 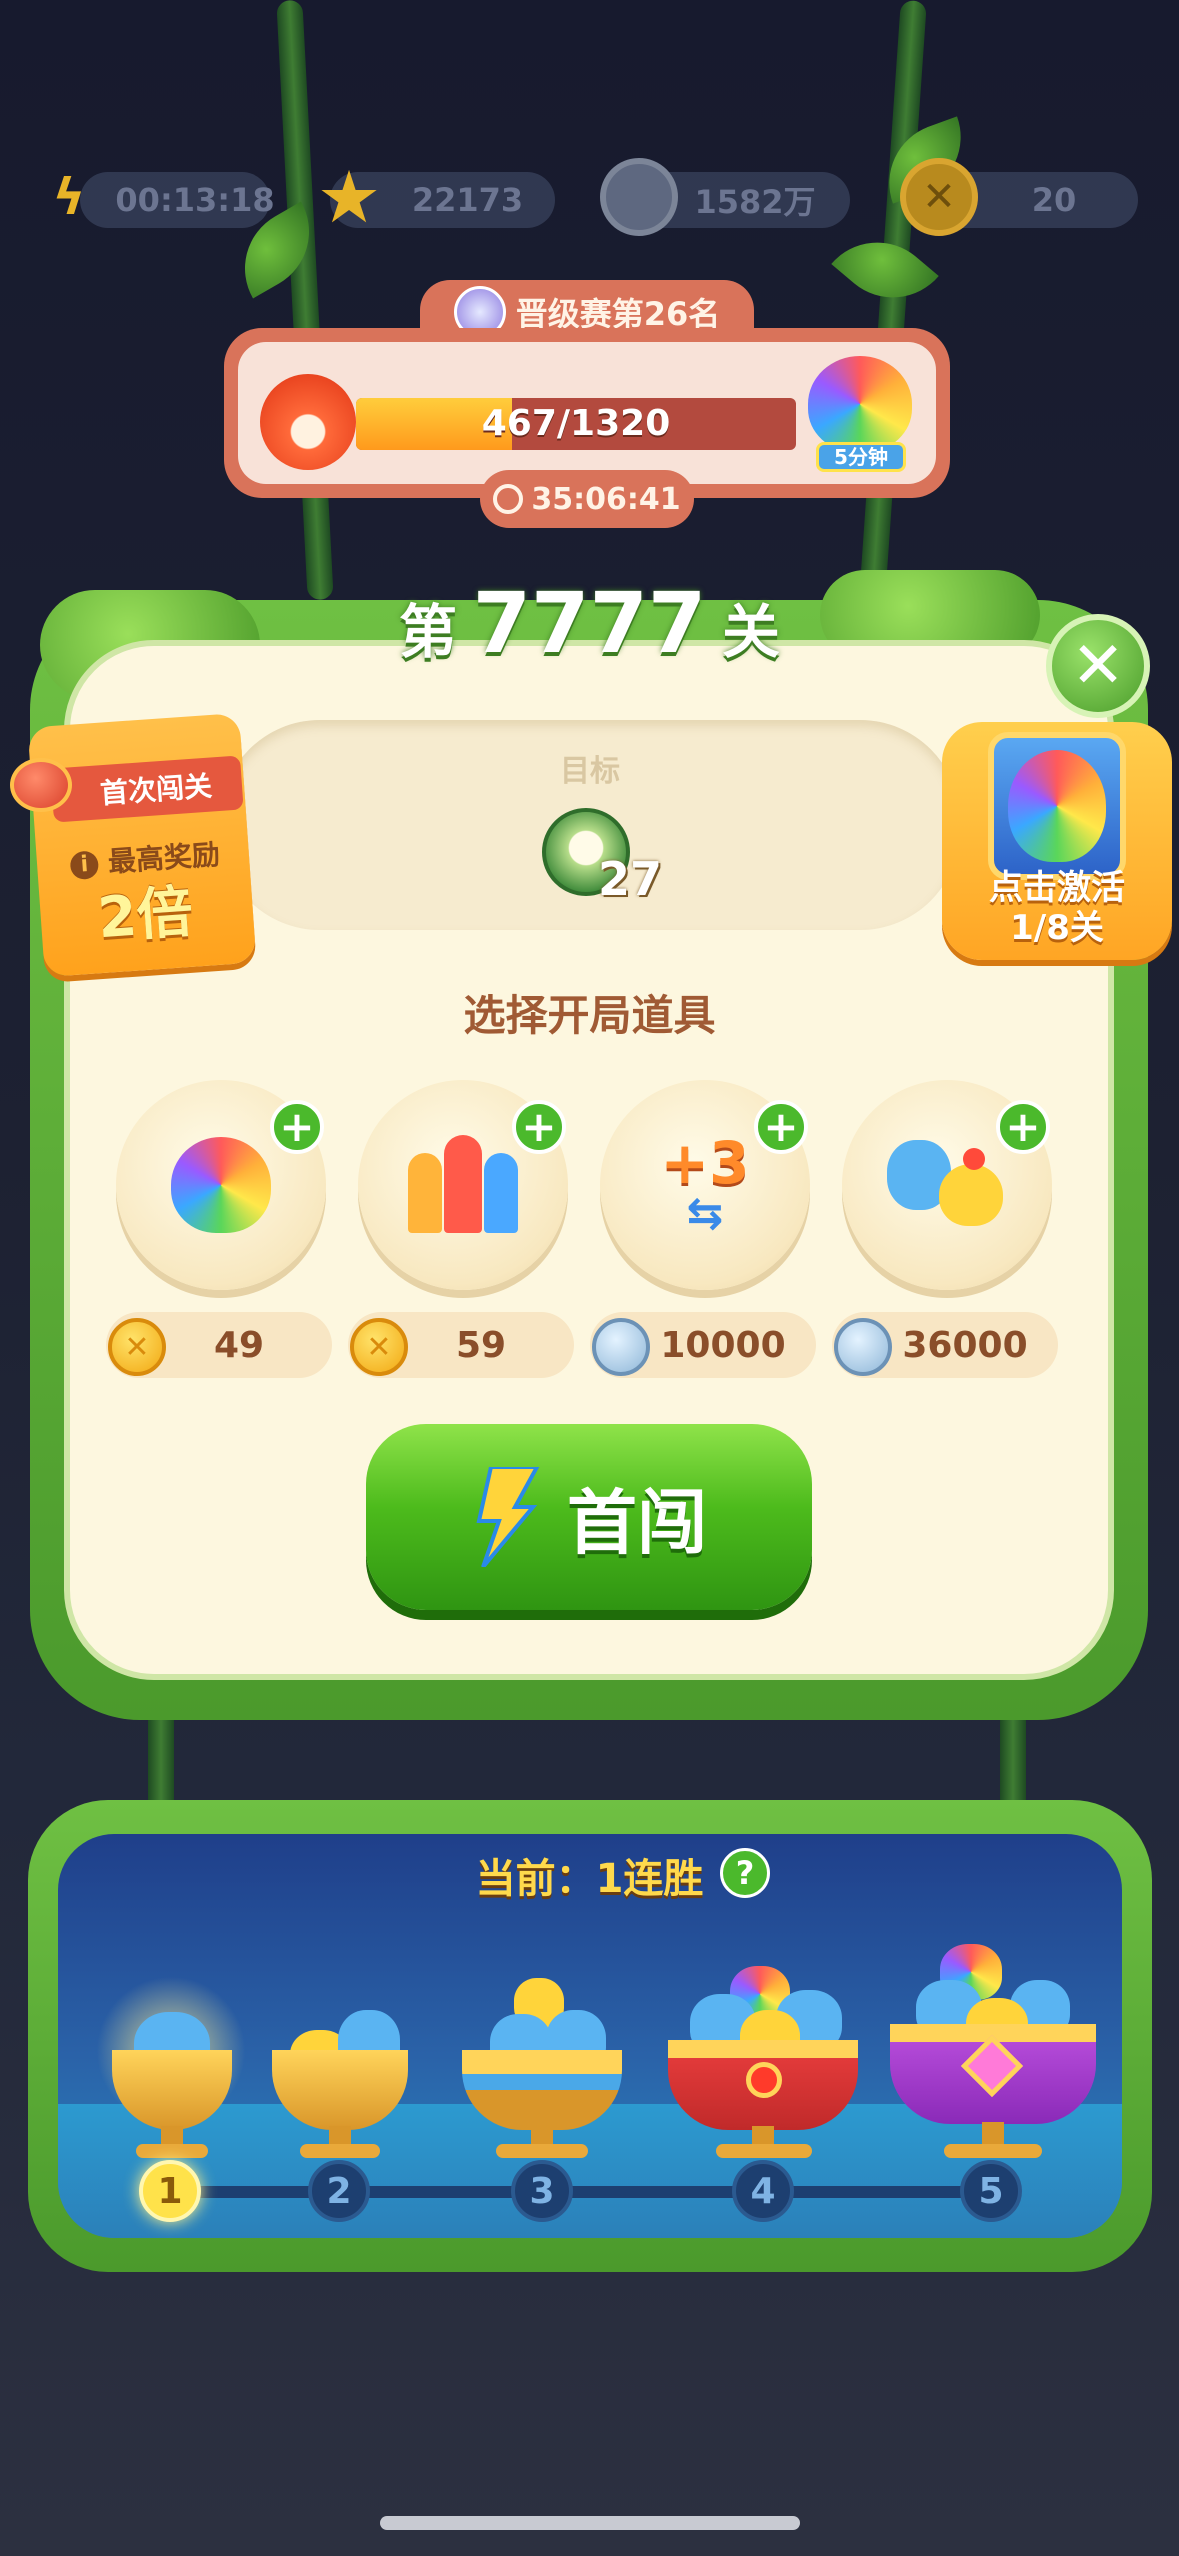 I want to click on streak-node-label: 4, so click(x=763, y=2191).